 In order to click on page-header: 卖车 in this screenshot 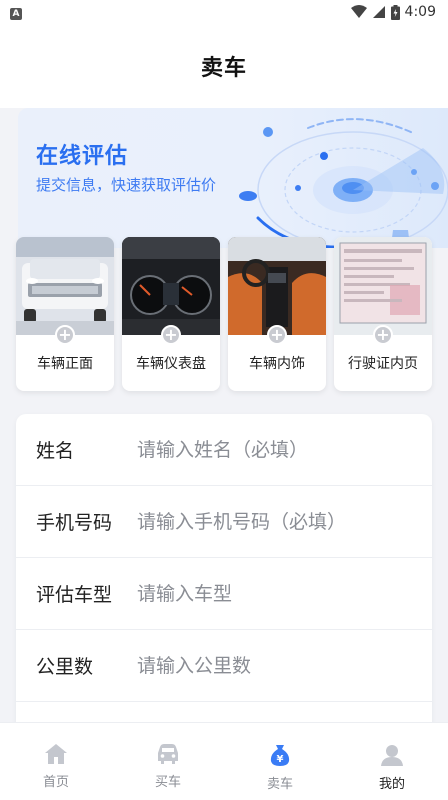, I will do `click(224, 66)`.